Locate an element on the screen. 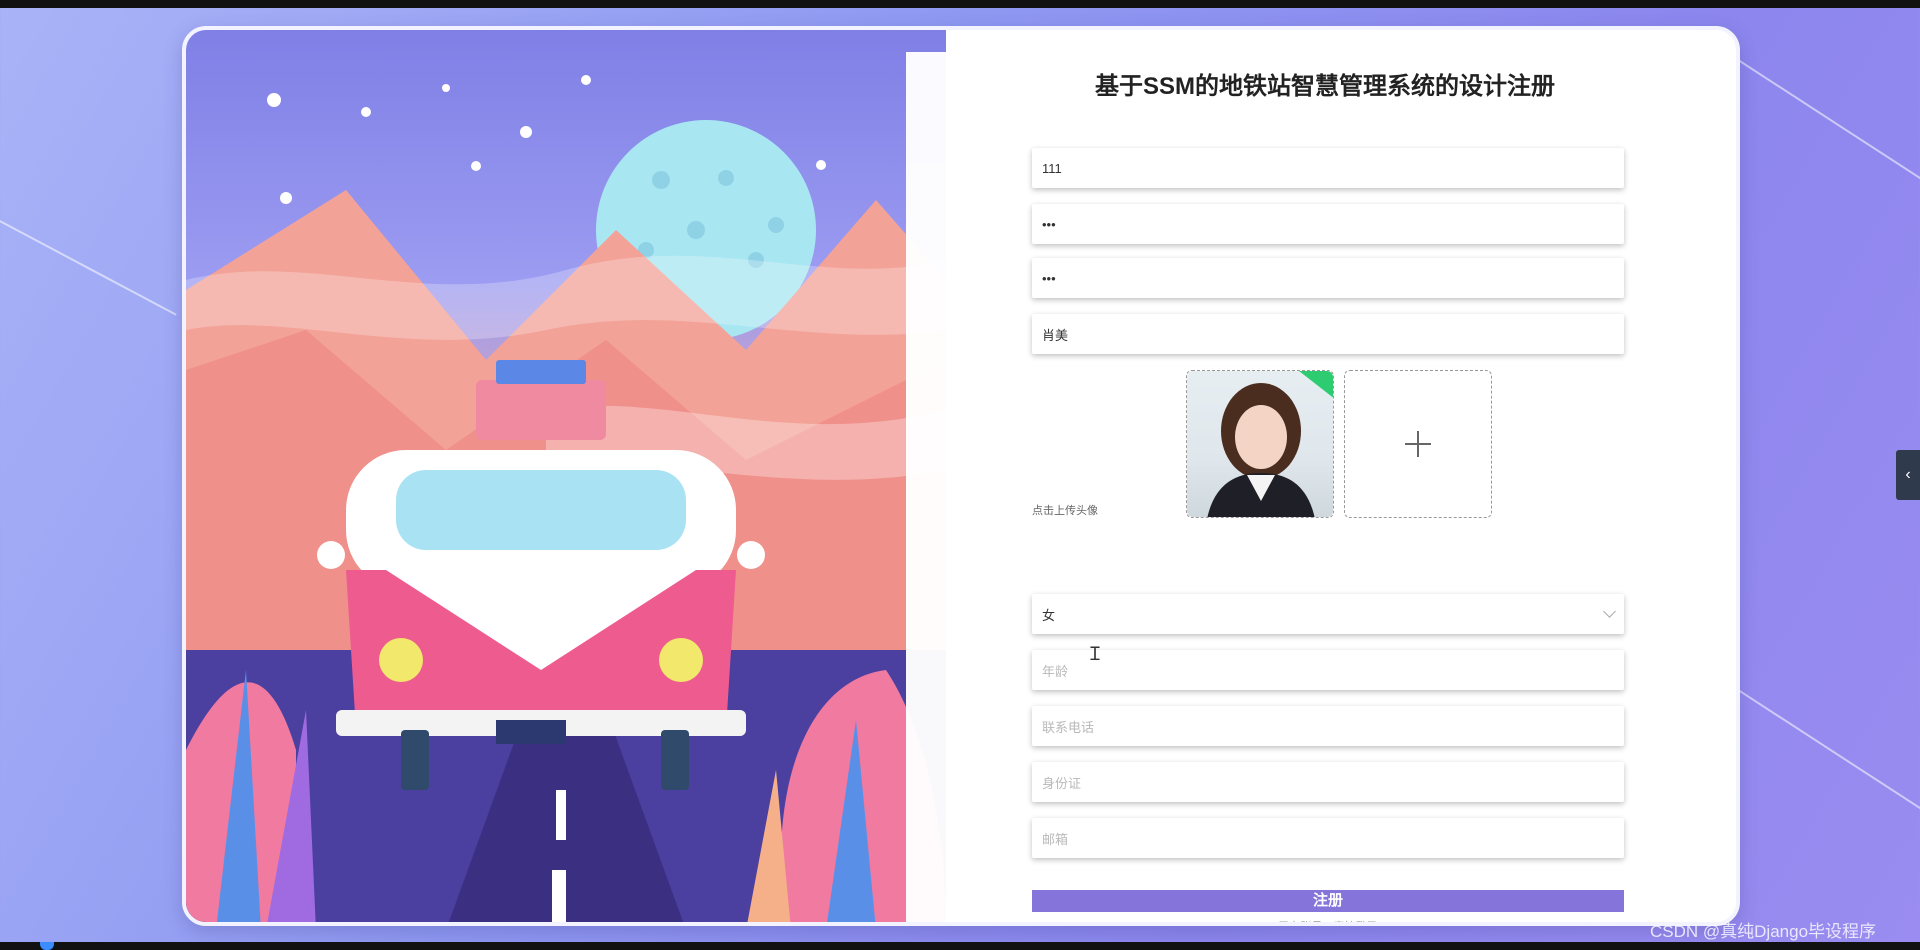  progress-indicator is located at coordinates (47, 946).